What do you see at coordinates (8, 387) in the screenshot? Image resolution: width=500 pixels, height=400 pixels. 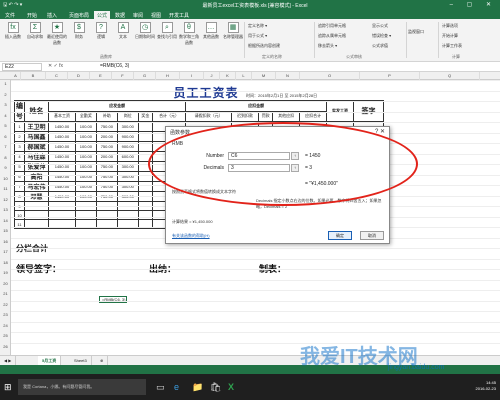 I see `windows-start-icon: ⊞` at bounding box center [8, 387].